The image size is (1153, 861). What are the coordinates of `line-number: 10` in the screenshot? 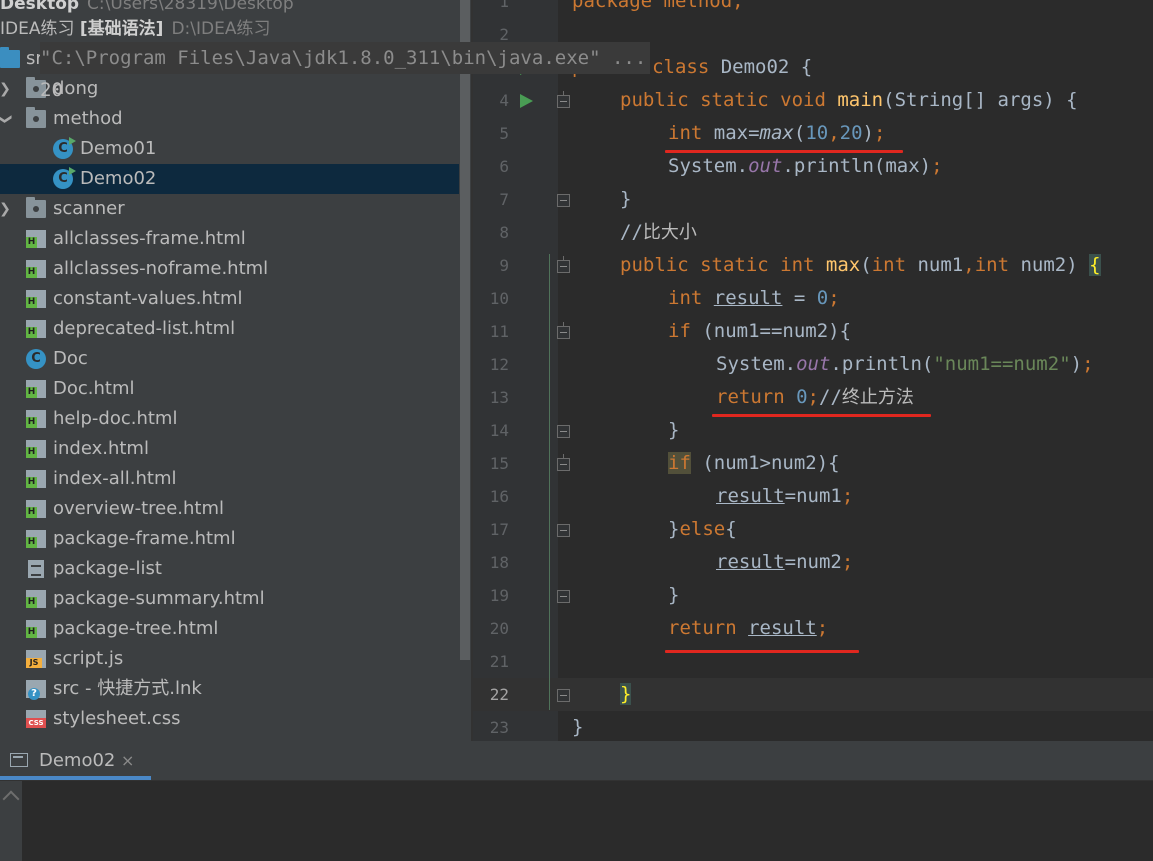 It's located at (499, 298).